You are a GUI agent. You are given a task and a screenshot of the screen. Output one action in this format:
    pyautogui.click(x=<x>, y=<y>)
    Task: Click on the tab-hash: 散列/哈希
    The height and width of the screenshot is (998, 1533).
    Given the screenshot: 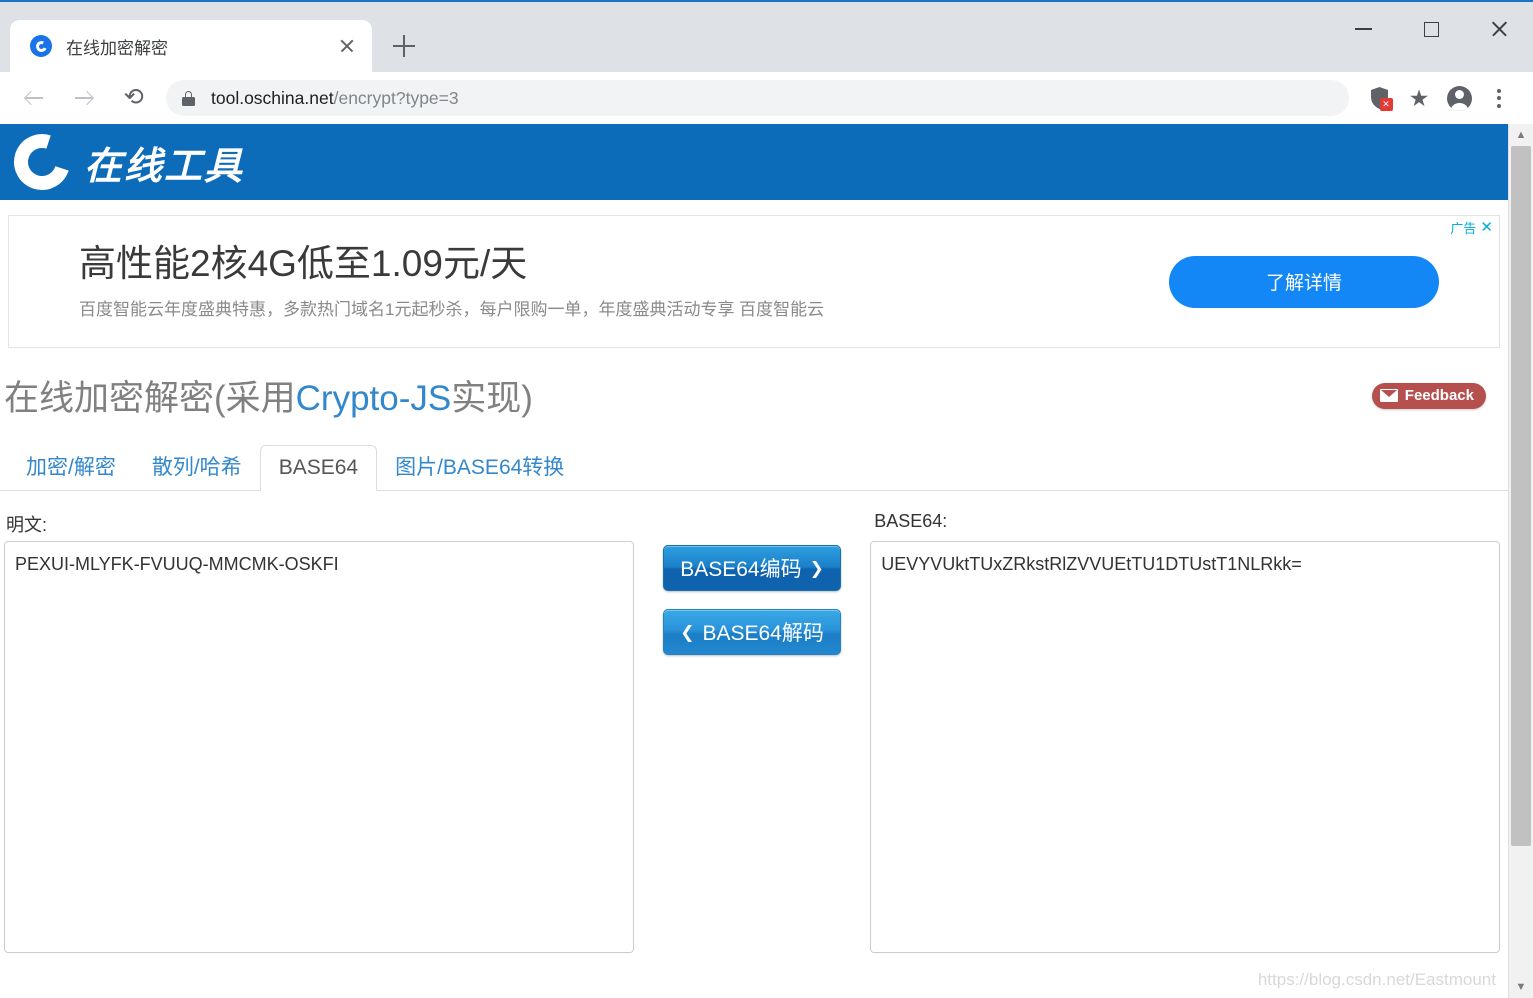 What is the action you would take?
    pyautogui.click(x=197, y=467)
    